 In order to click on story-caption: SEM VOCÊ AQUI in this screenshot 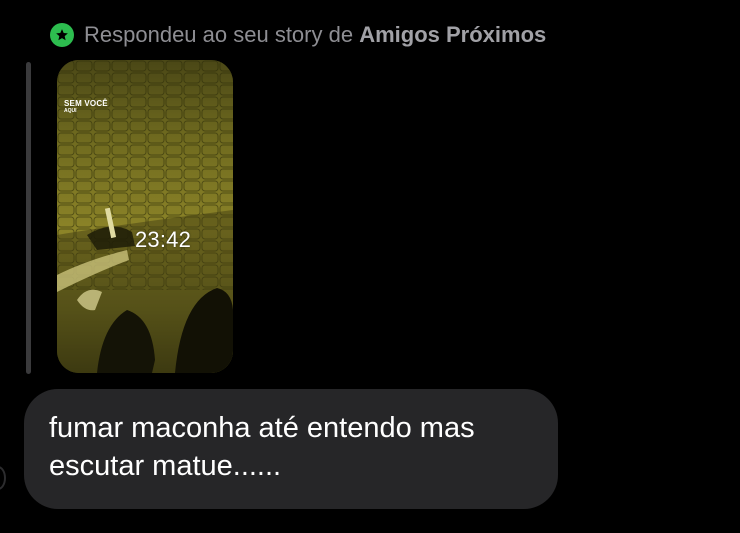, I will do `click(86, 106)`.